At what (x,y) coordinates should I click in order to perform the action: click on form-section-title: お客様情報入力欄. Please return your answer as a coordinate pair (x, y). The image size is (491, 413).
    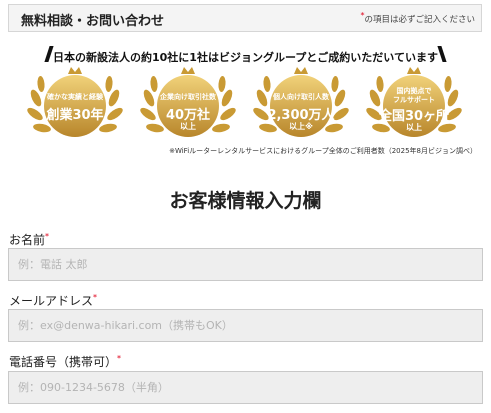
    Looking at the image, I should click on (245, 201).